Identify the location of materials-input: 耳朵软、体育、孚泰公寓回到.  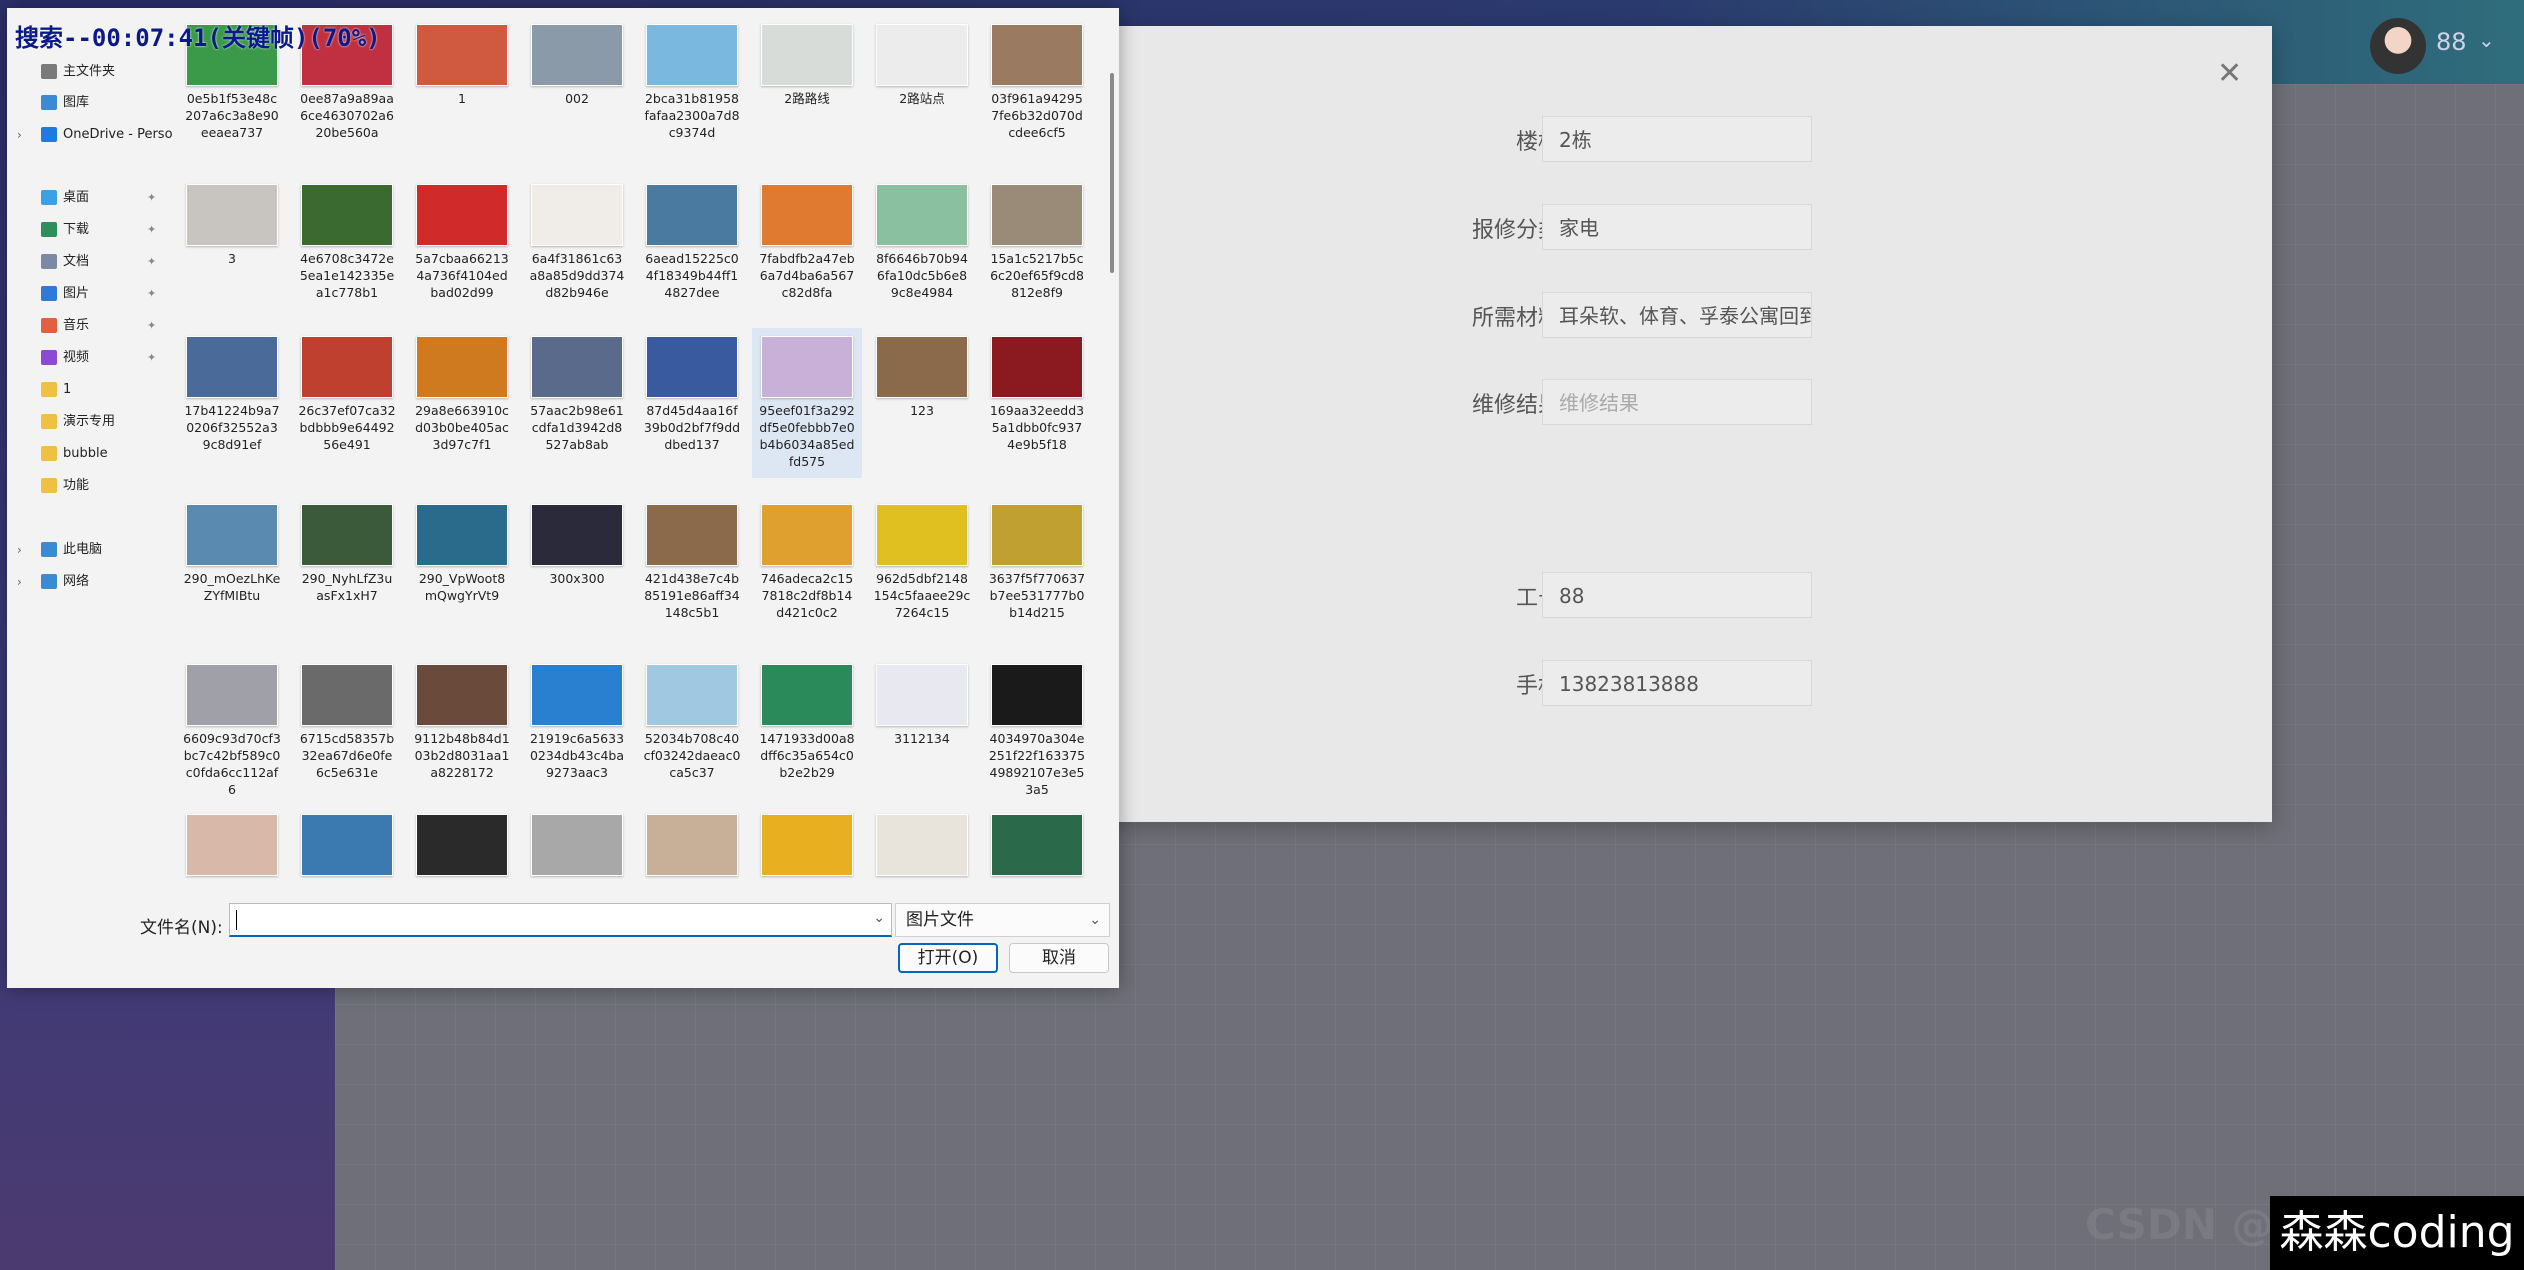
(1677, 315).